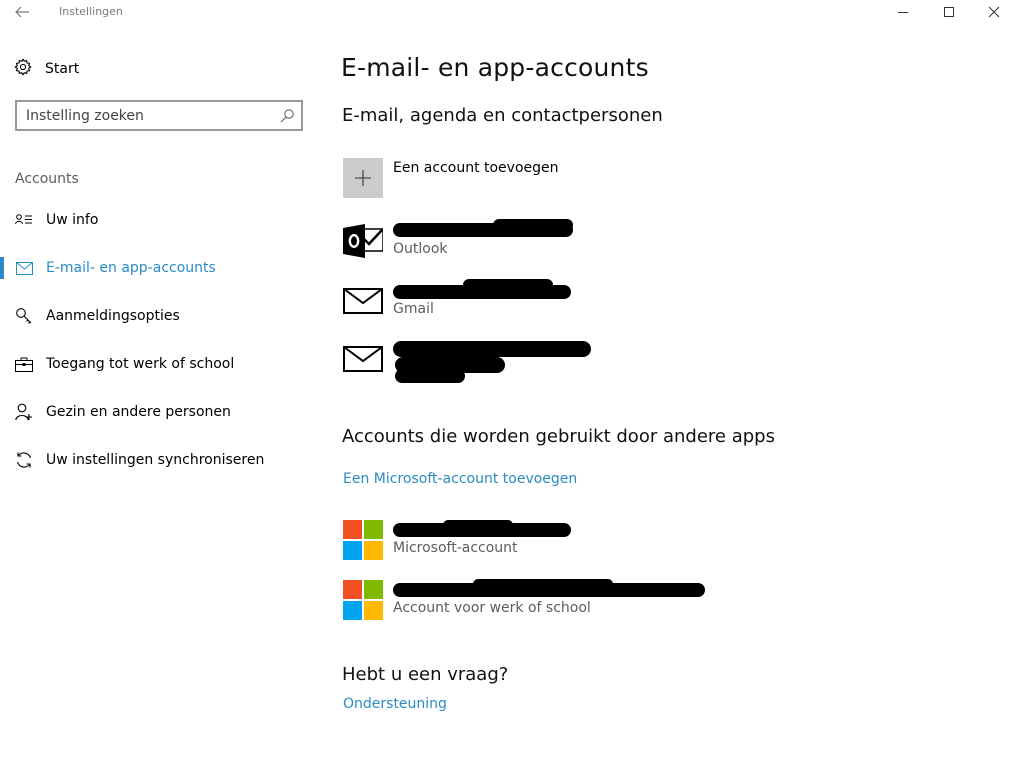 The width and height of the screenshot is (1012, 764). I want to click on maximize-button, so click(949, 12).